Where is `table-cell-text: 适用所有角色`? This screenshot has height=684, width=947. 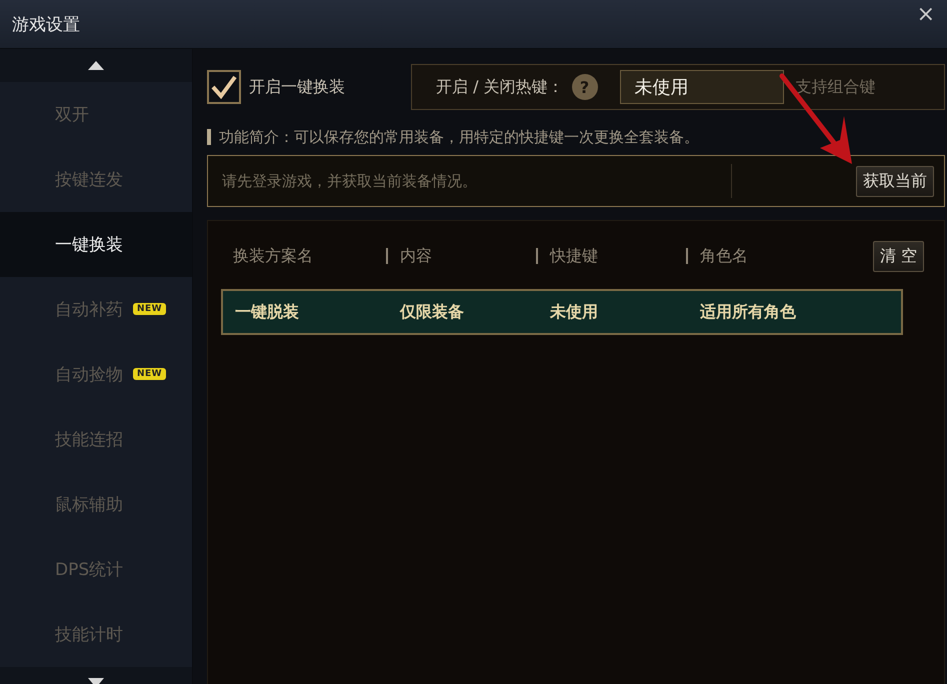
table-cell-text: 适用所有角色 is located at coordinates (748, 312).